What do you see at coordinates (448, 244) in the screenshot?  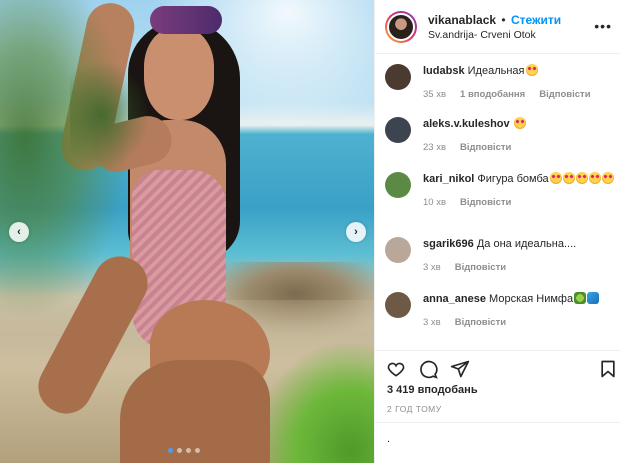 I see `commenter-username: sgarik696` at bounding box center [448, 244].